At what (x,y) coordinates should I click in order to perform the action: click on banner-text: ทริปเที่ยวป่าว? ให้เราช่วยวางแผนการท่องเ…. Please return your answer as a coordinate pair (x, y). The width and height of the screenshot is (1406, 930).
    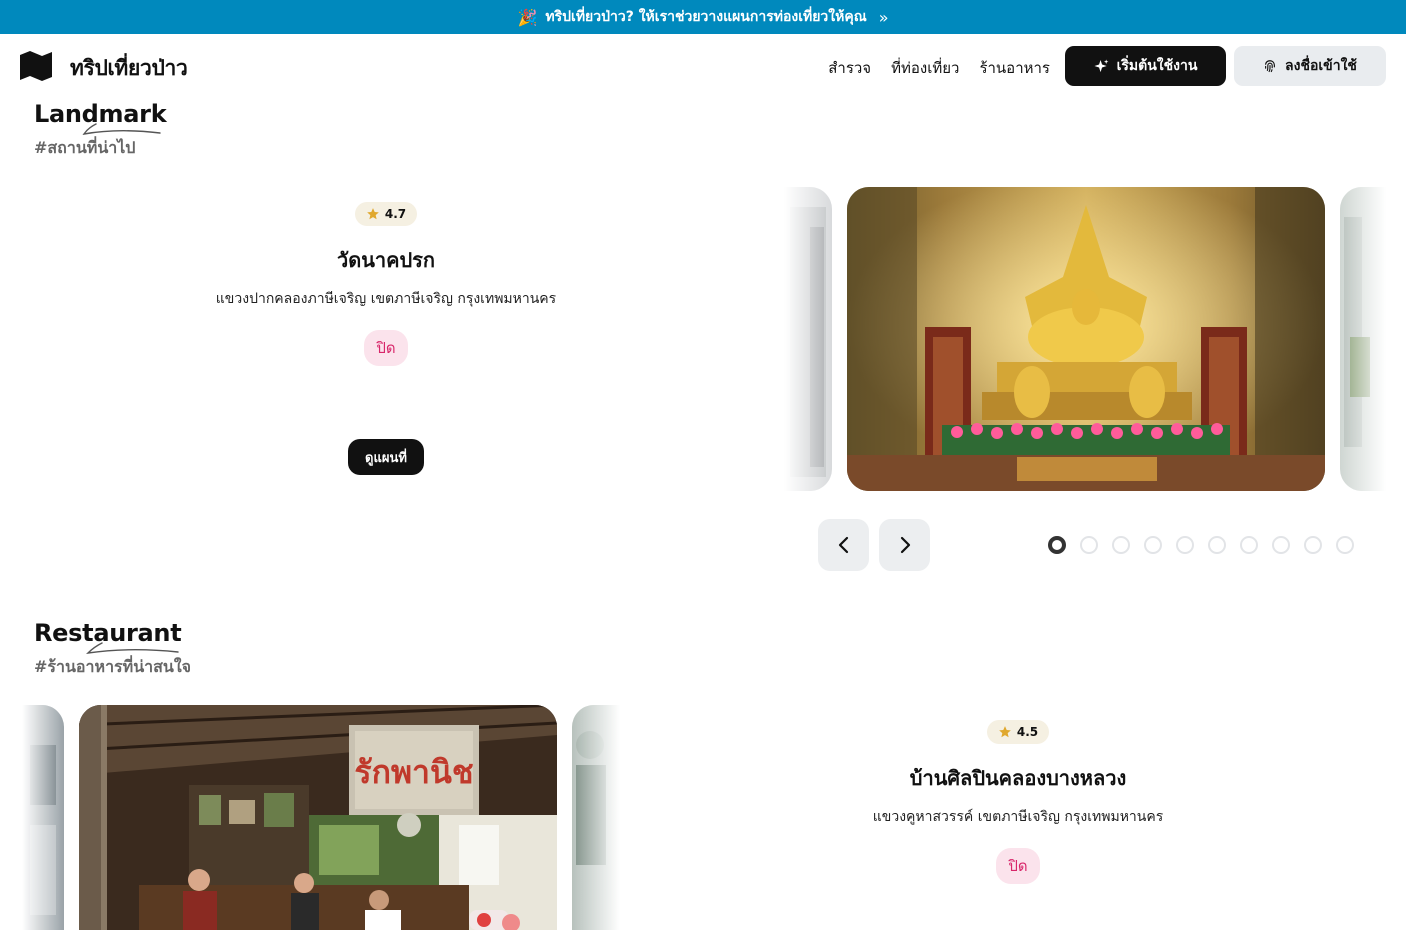
    Looking at the image, I should click on (705, 17).